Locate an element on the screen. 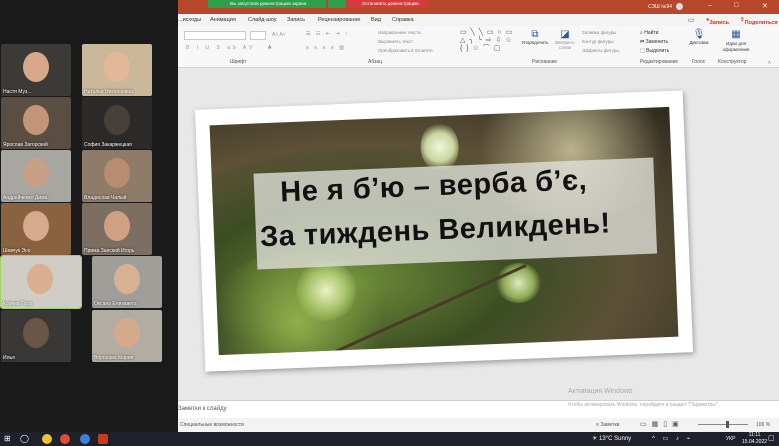 This screenshot has height=446, width=779. clock: 11:11 15.04.2022 is located at coordinates (754, 439).